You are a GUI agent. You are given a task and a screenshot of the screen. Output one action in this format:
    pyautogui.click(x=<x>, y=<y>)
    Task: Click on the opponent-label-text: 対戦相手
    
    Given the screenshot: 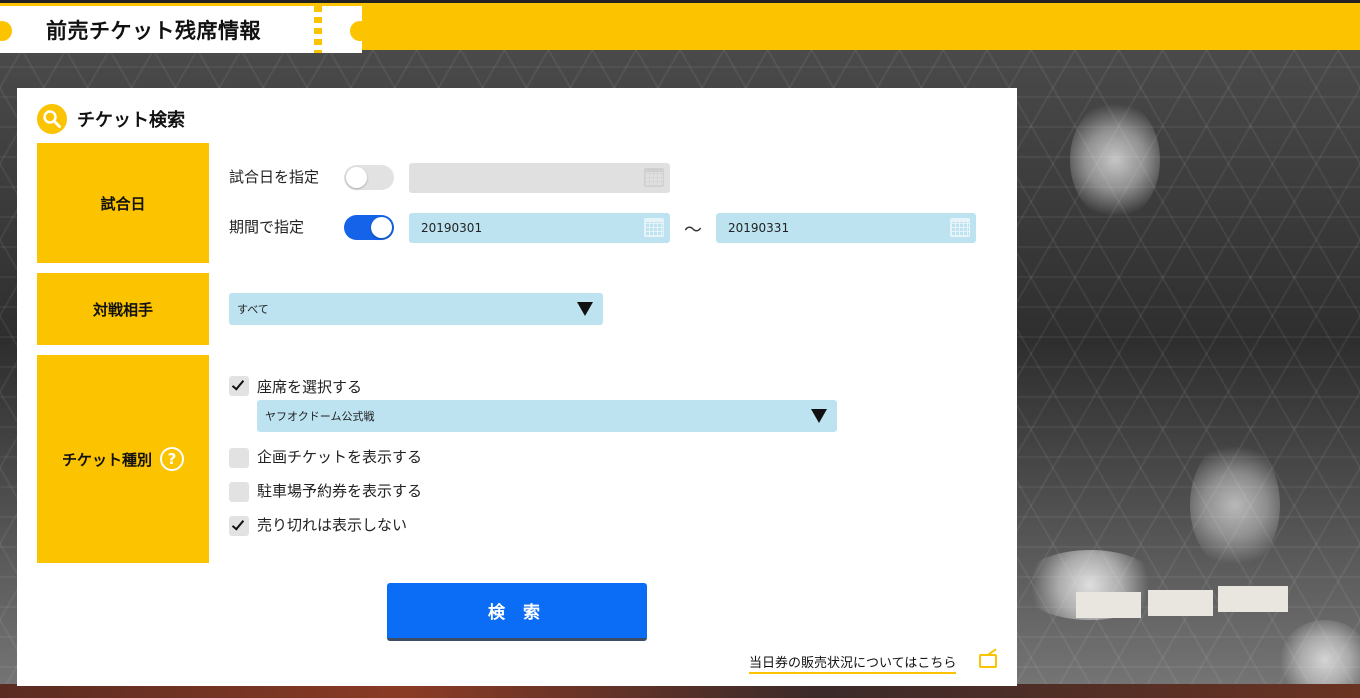 What is the action you would take?
    pyautogui.click(x=122, y=309)
    